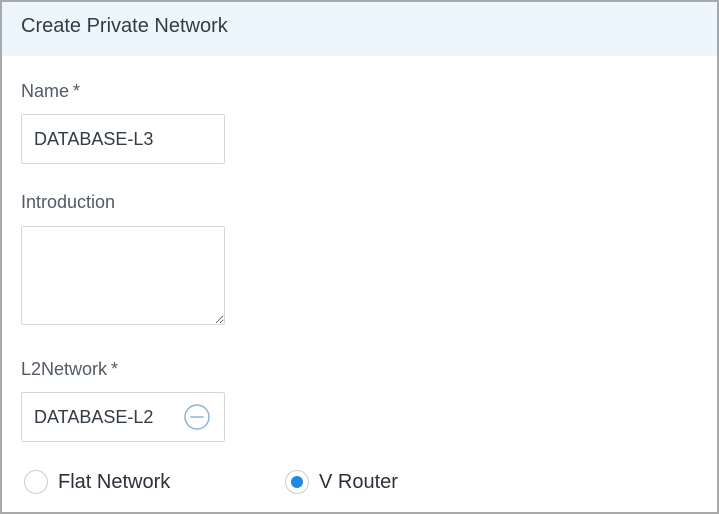  I want to click on radio-circle-checked, so click(297, 482).